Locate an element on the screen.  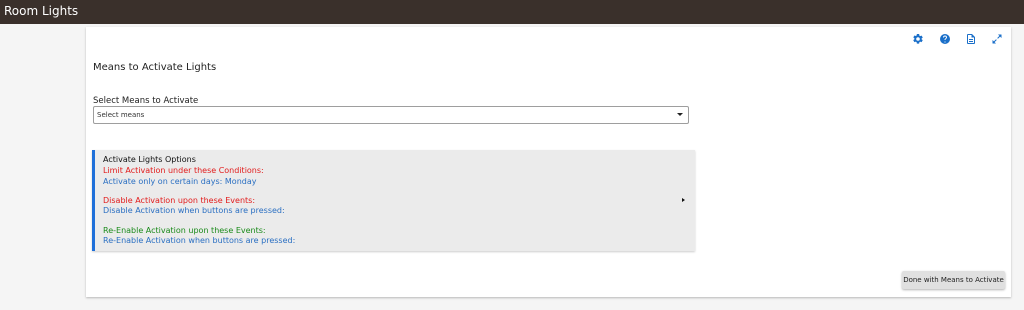
help-icon is located at coordinates (945, 39).